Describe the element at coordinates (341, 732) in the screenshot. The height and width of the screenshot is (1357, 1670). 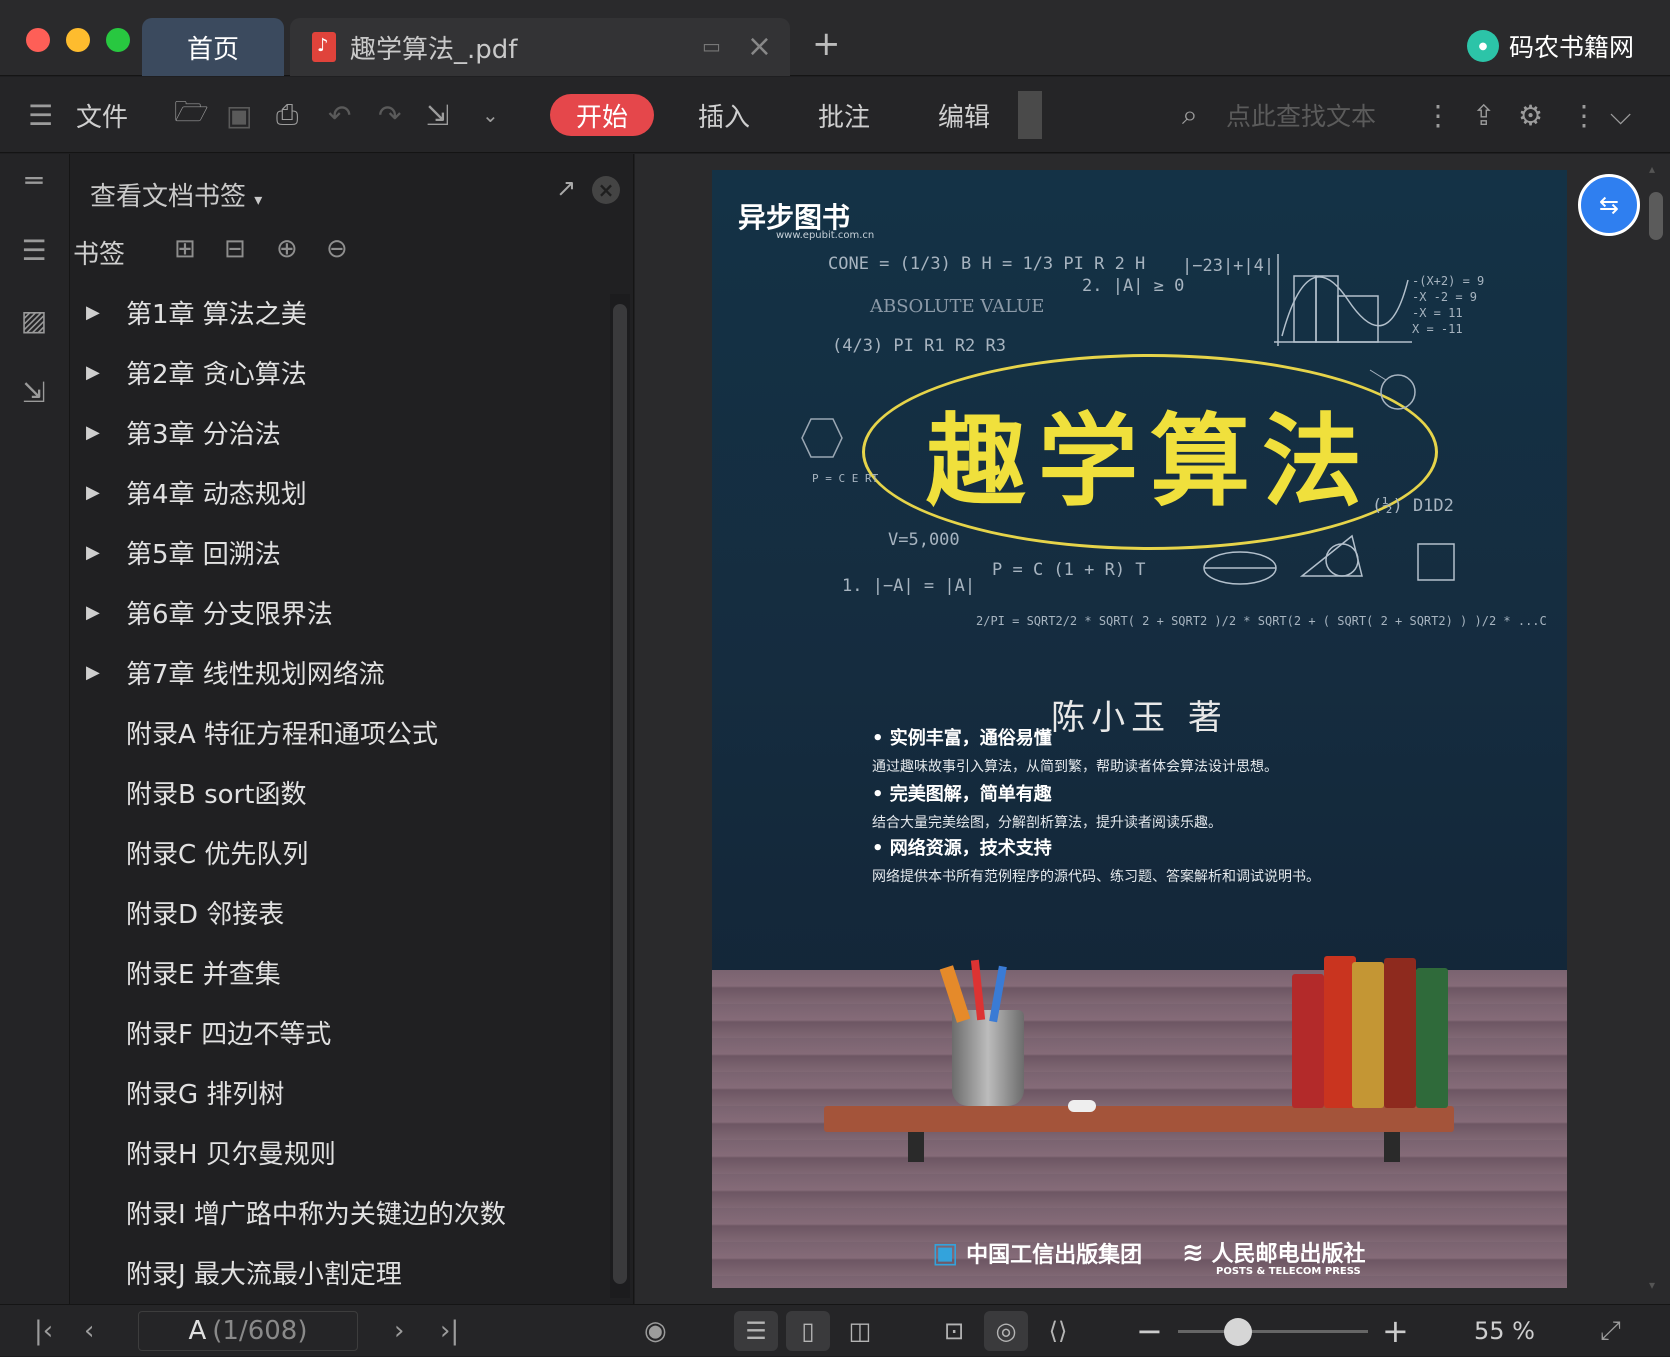
I see `bookmark-item: 附录A 特征方程和通项公式` at that location.